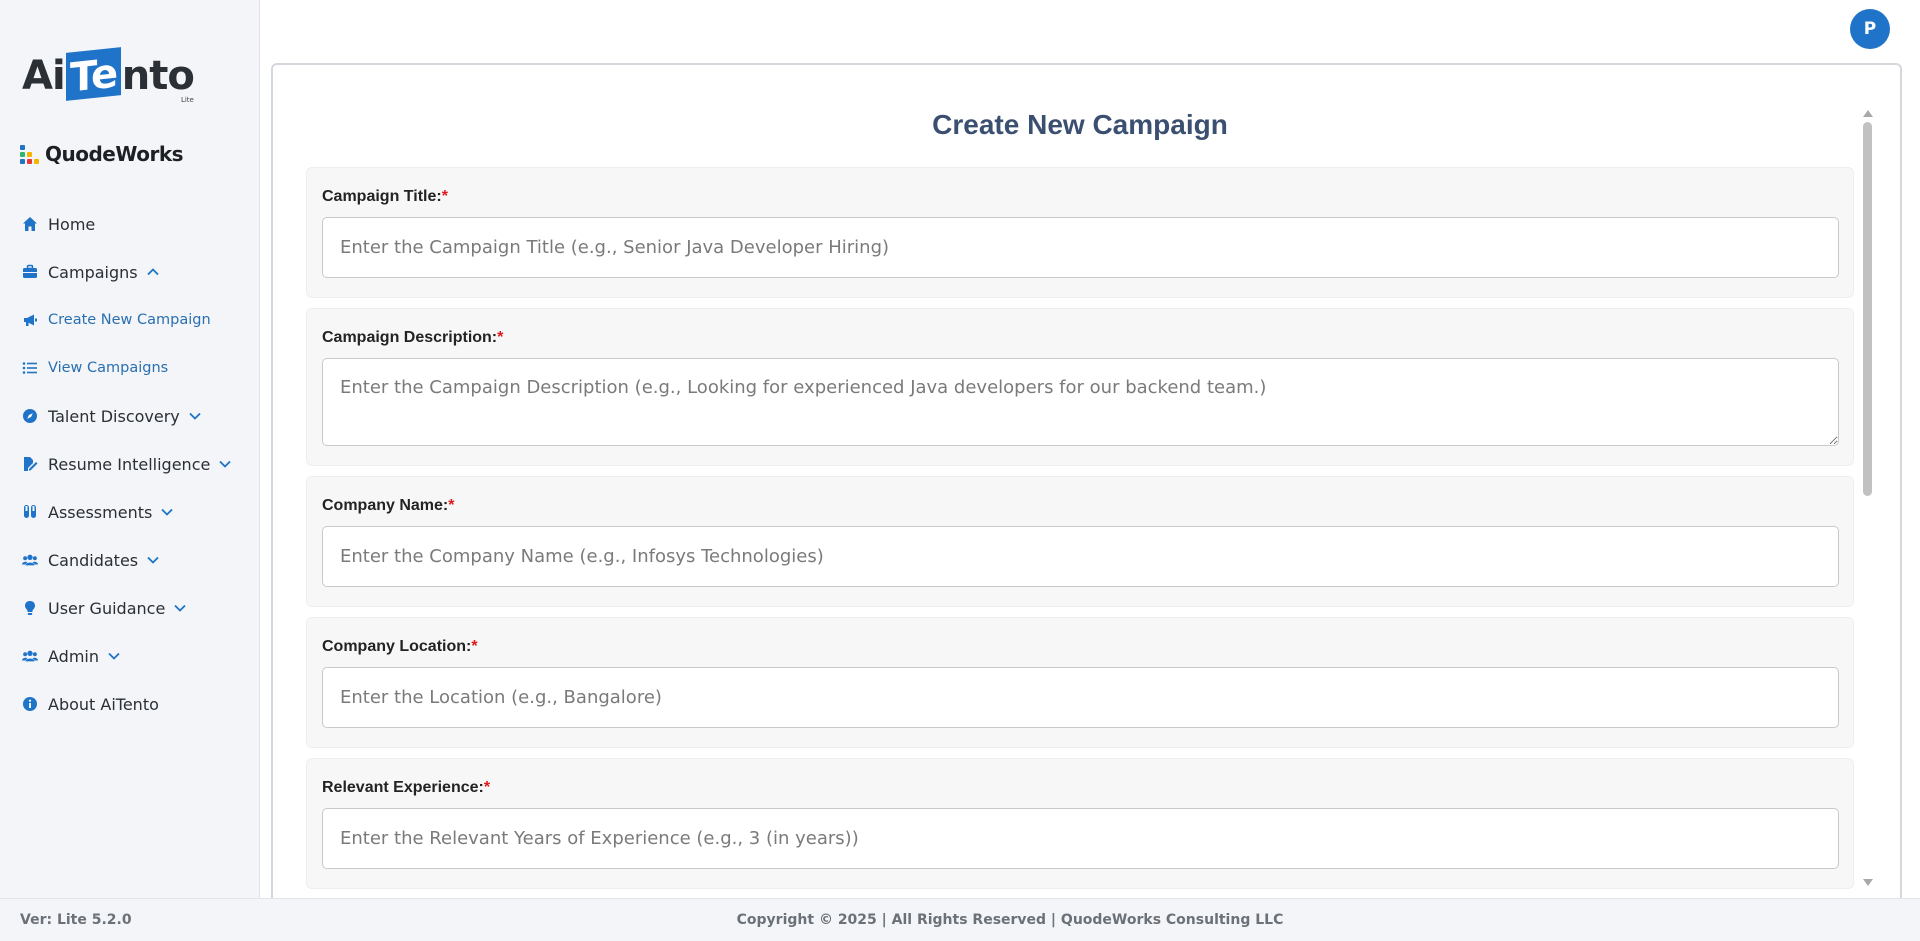 This screenshot has height=941, width=1920. What do you see at coordinates (114, 416) in the screenshot?
I see `sidebar-item-label: Talent Discovery` at bounding box center [114, 416].